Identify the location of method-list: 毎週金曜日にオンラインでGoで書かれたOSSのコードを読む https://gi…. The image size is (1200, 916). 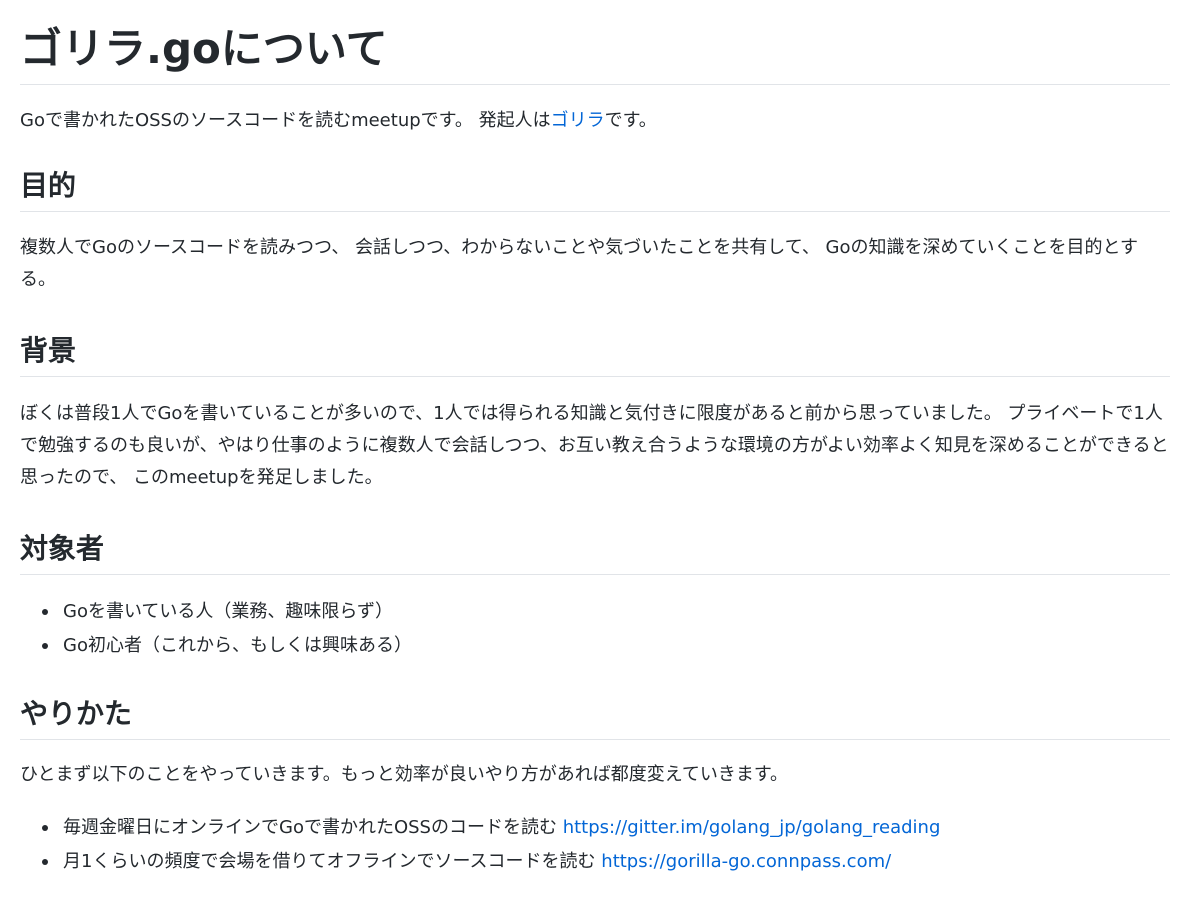
(595, 845).